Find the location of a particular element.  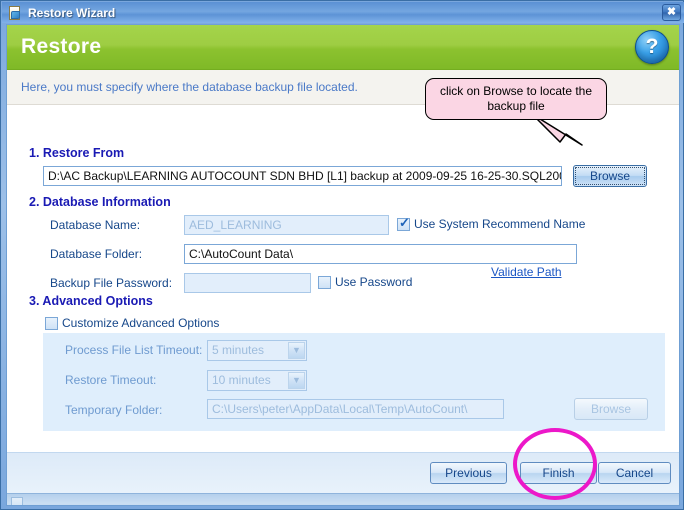

process-file-list-timeout-label: Process File List Timeout: is located at coordinates (134, 350).